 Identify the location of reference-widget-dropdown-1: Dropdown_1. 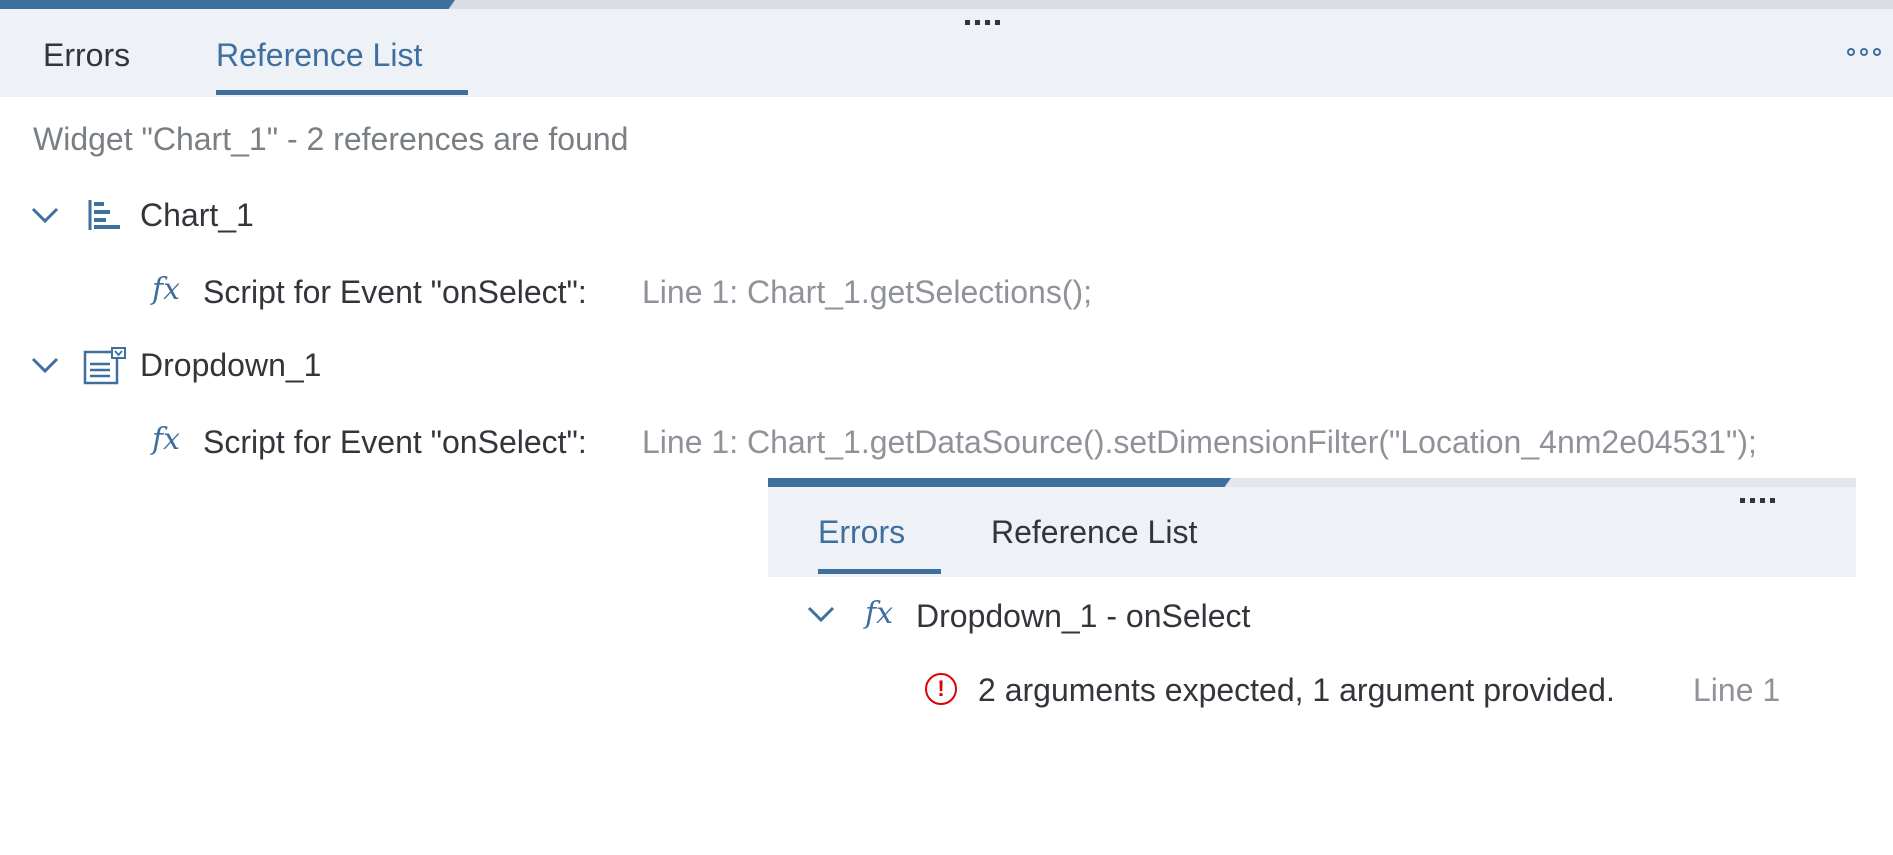
(230, 365).